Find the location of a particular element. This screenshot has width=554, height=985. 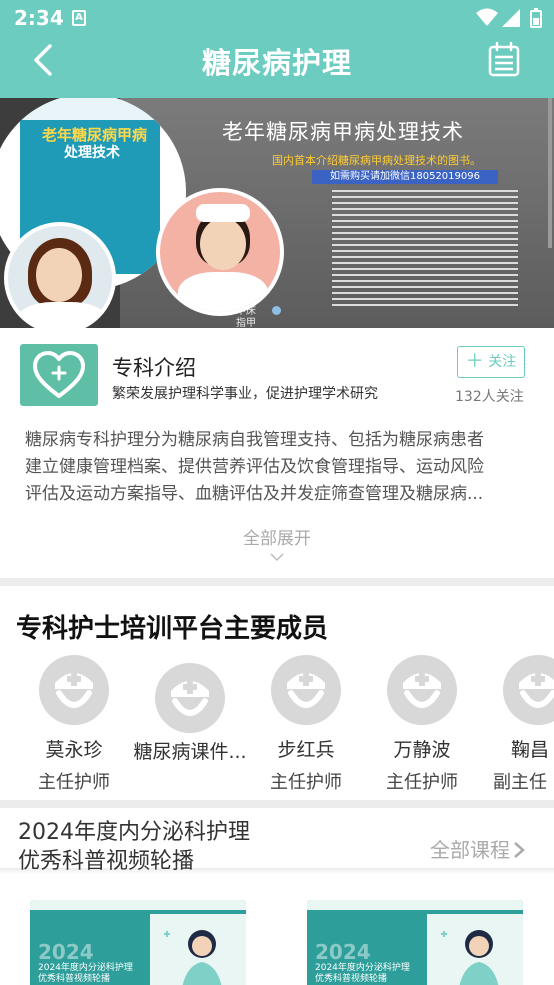

banner-page-indicator is located at coordinates (276, 310).